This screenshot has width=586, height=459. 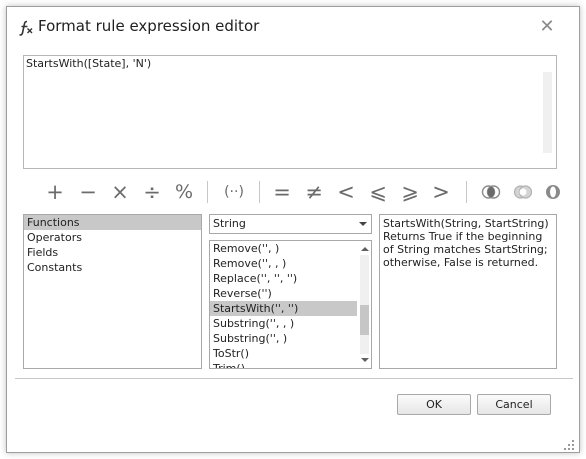 What do you see at coordinates (55, 192) in the screenshot?
I see `plus-button: +` at bounding box center [55, 192].